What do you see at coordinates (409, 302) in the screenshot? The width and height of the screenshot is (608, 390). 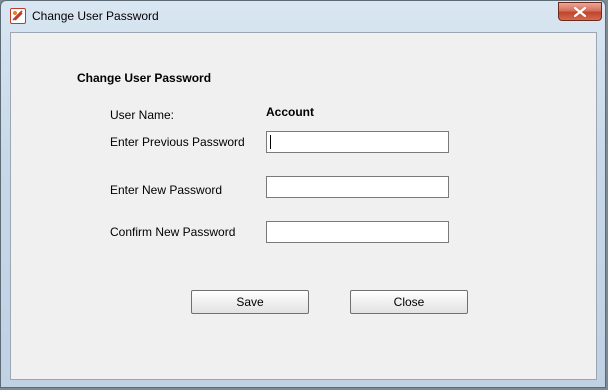 I see `close-button: Close` at bounding box center [409, 302].